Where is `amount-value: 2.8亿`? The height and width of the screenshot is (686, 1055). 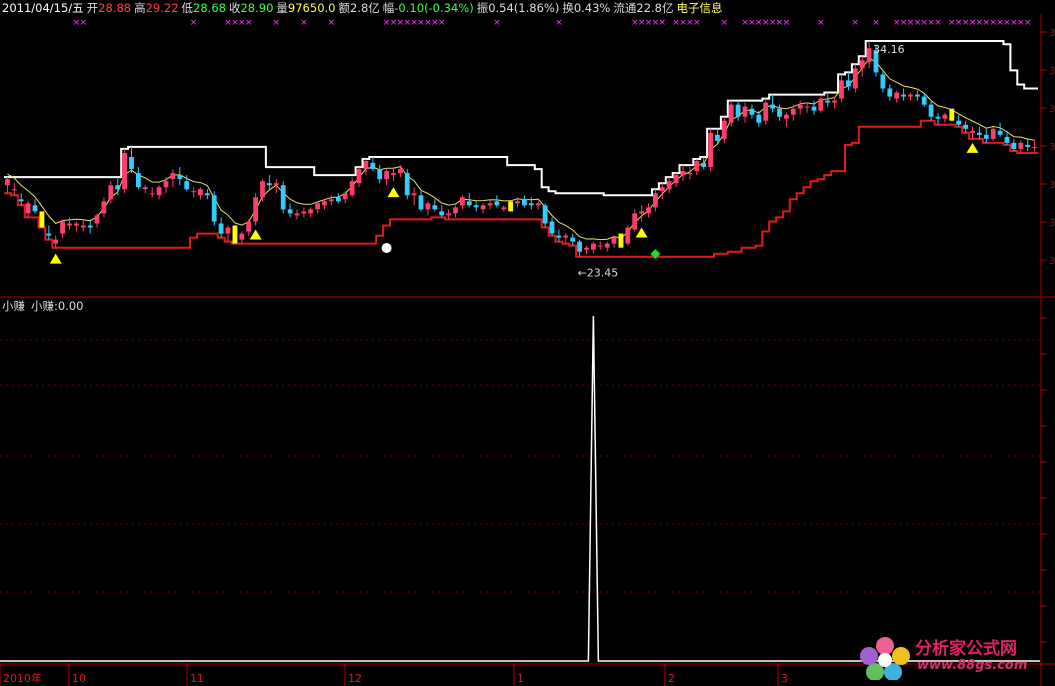
amount-value: 2.8亿 is located at coordinates (364, 8).